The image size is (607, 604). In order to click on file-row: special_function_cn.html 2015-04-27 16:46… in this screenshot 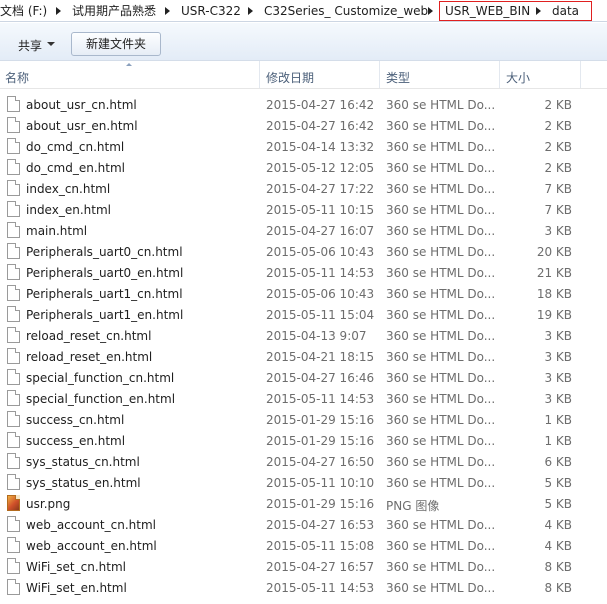, I will do `click(303, 377)`.